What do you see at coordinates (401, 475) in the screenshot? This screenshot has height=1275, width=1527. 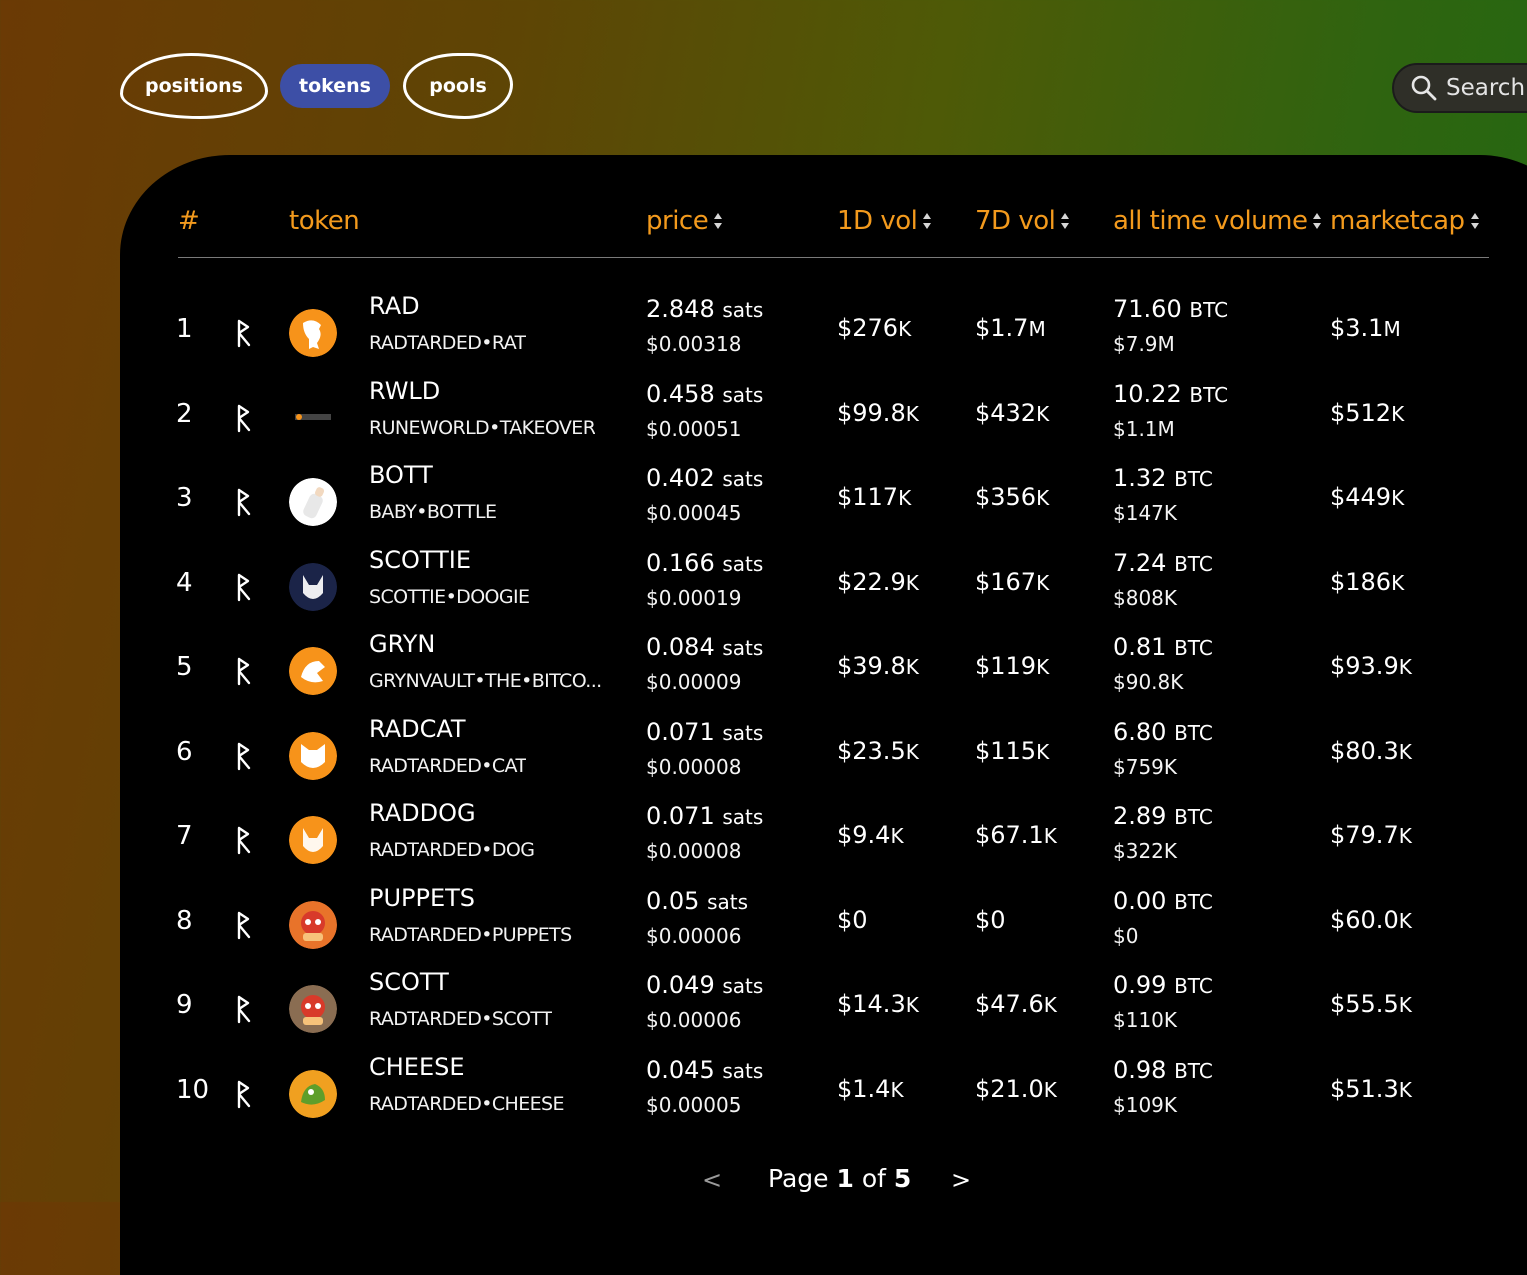 I see `token-name: BOTT` at bounding box center [401, 475].